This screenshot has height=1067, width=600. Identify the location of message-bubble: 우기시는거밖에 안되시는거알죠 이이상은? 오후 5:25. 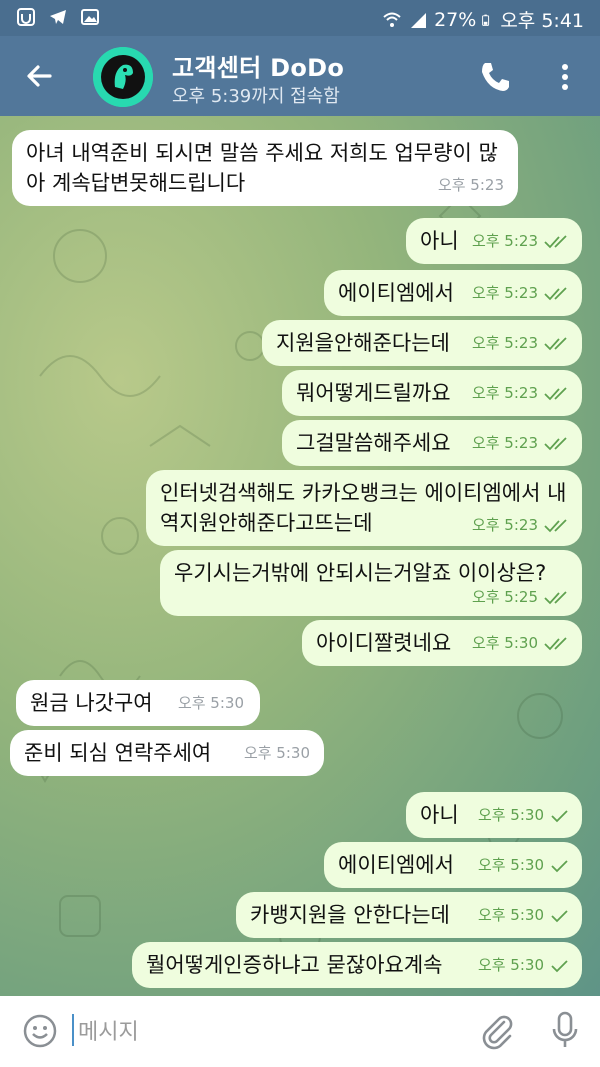
(371, 583).